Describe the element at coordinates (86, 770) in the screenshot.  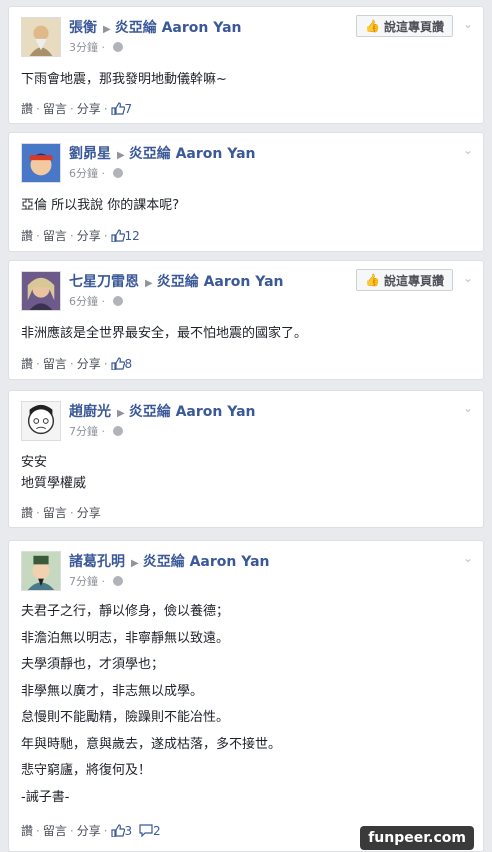
I see `post-line: 悲守窮廬，將復何及！` at that location.